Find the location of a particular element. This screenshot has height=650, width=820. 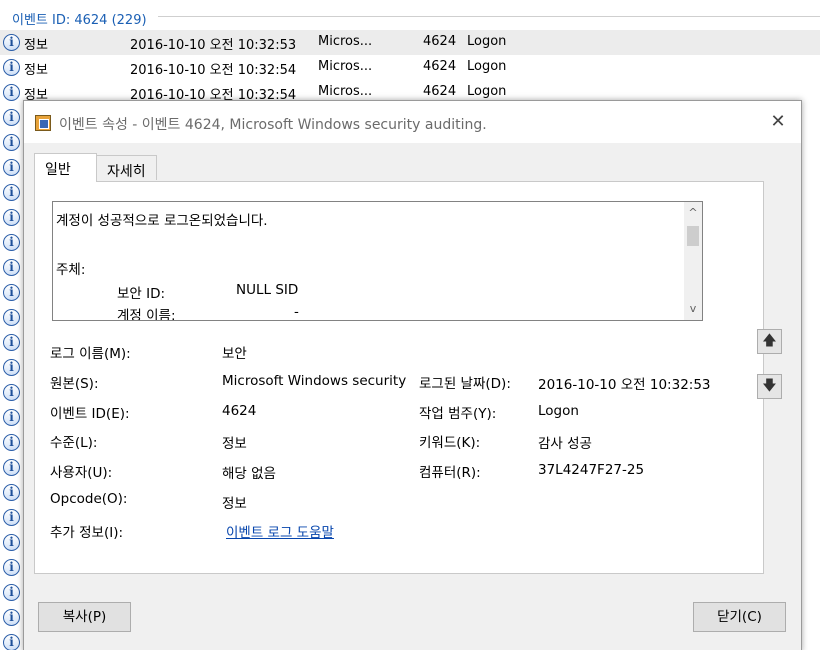

computer-value: 37L4247F27-25 is located at coordinates (591, 470).